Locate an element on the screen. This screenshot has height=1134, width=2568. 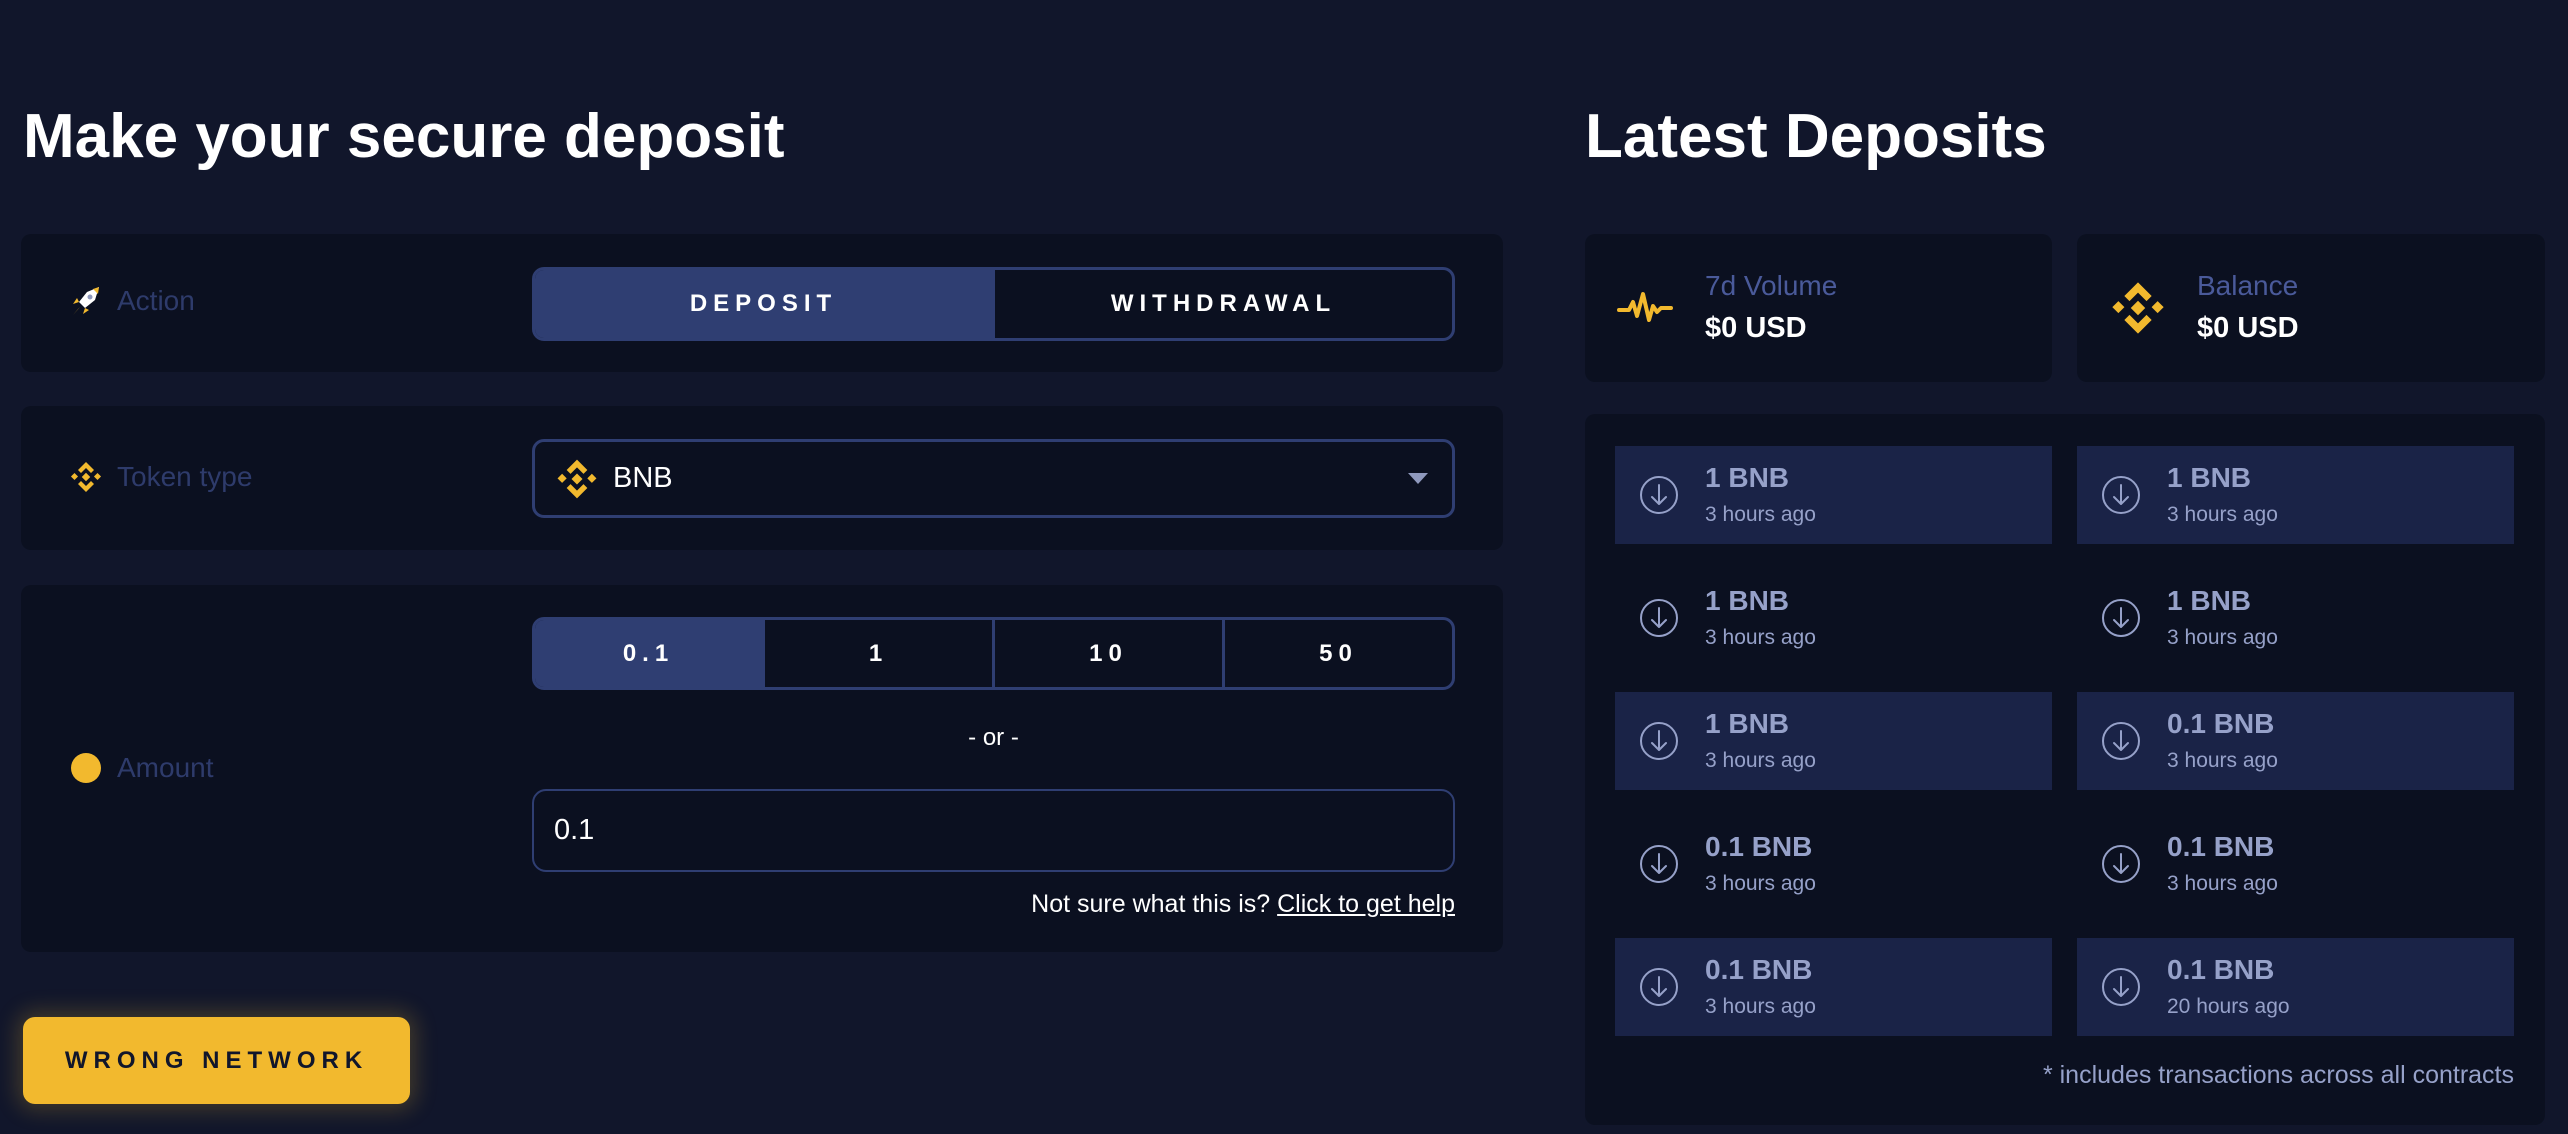
amount-option-10: 10 is located at coordinates (1107, 653).